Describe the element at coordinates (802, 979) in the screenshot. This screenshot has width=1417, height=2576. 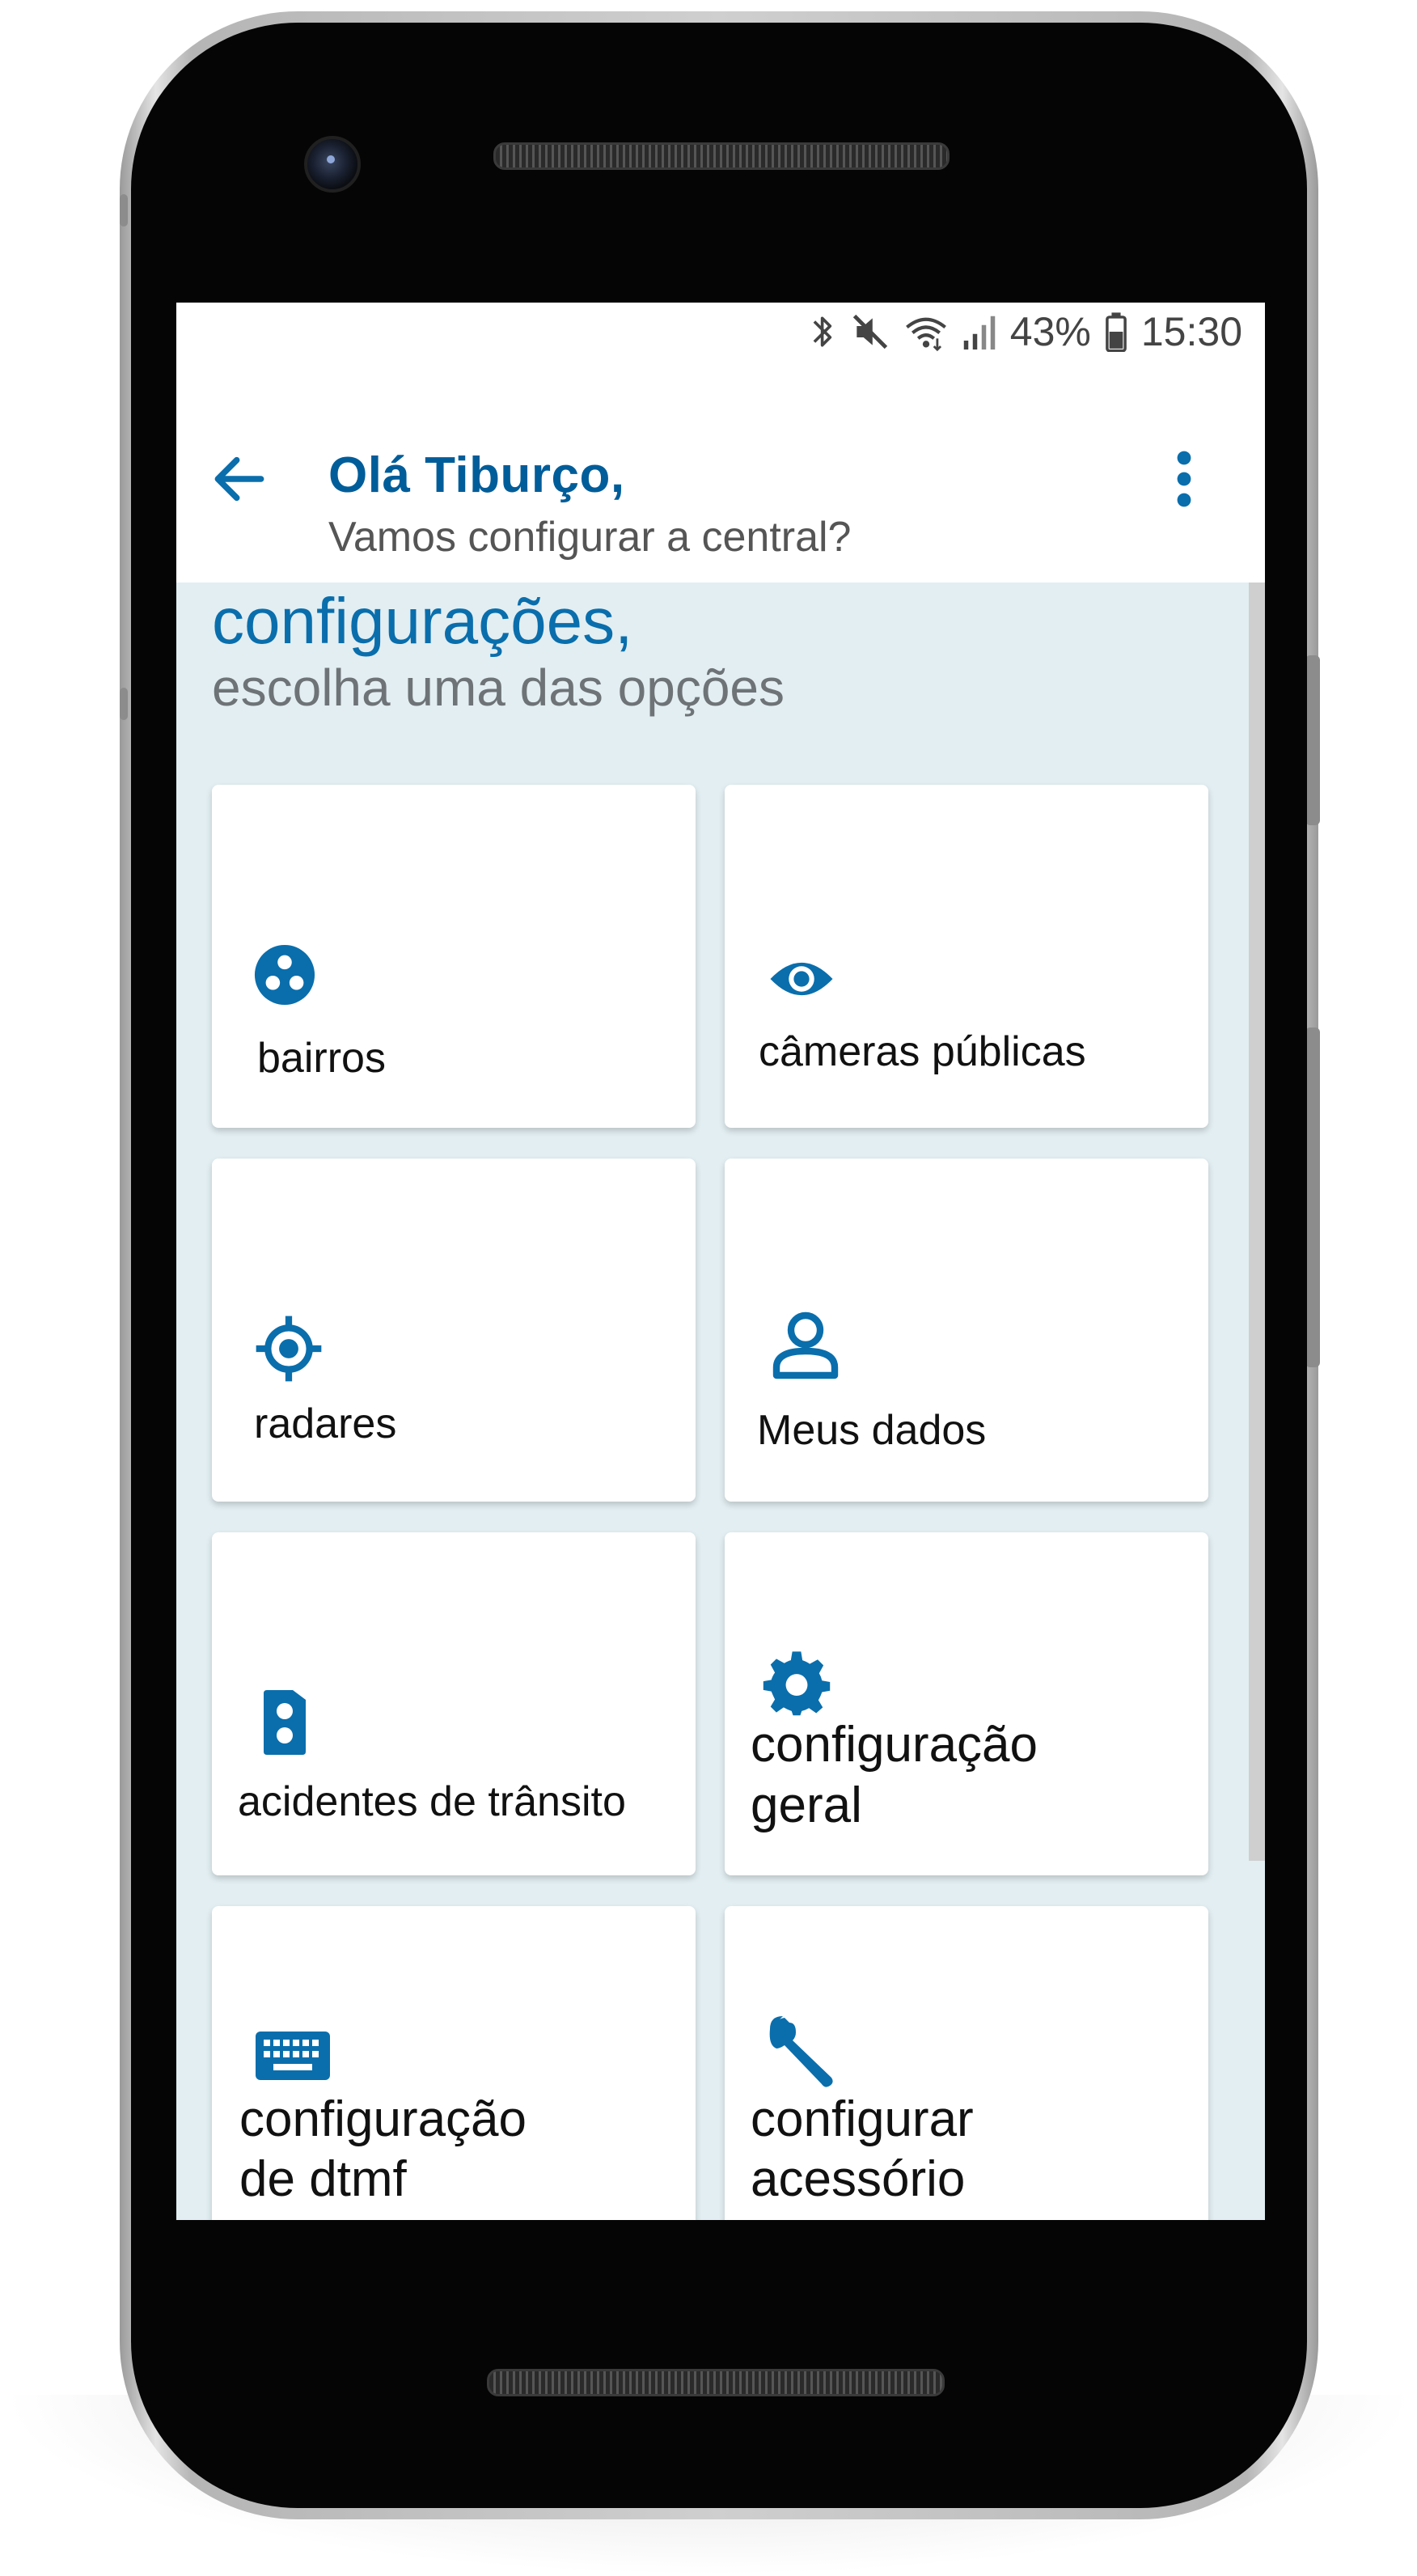
I see `eye-icon` at that location.